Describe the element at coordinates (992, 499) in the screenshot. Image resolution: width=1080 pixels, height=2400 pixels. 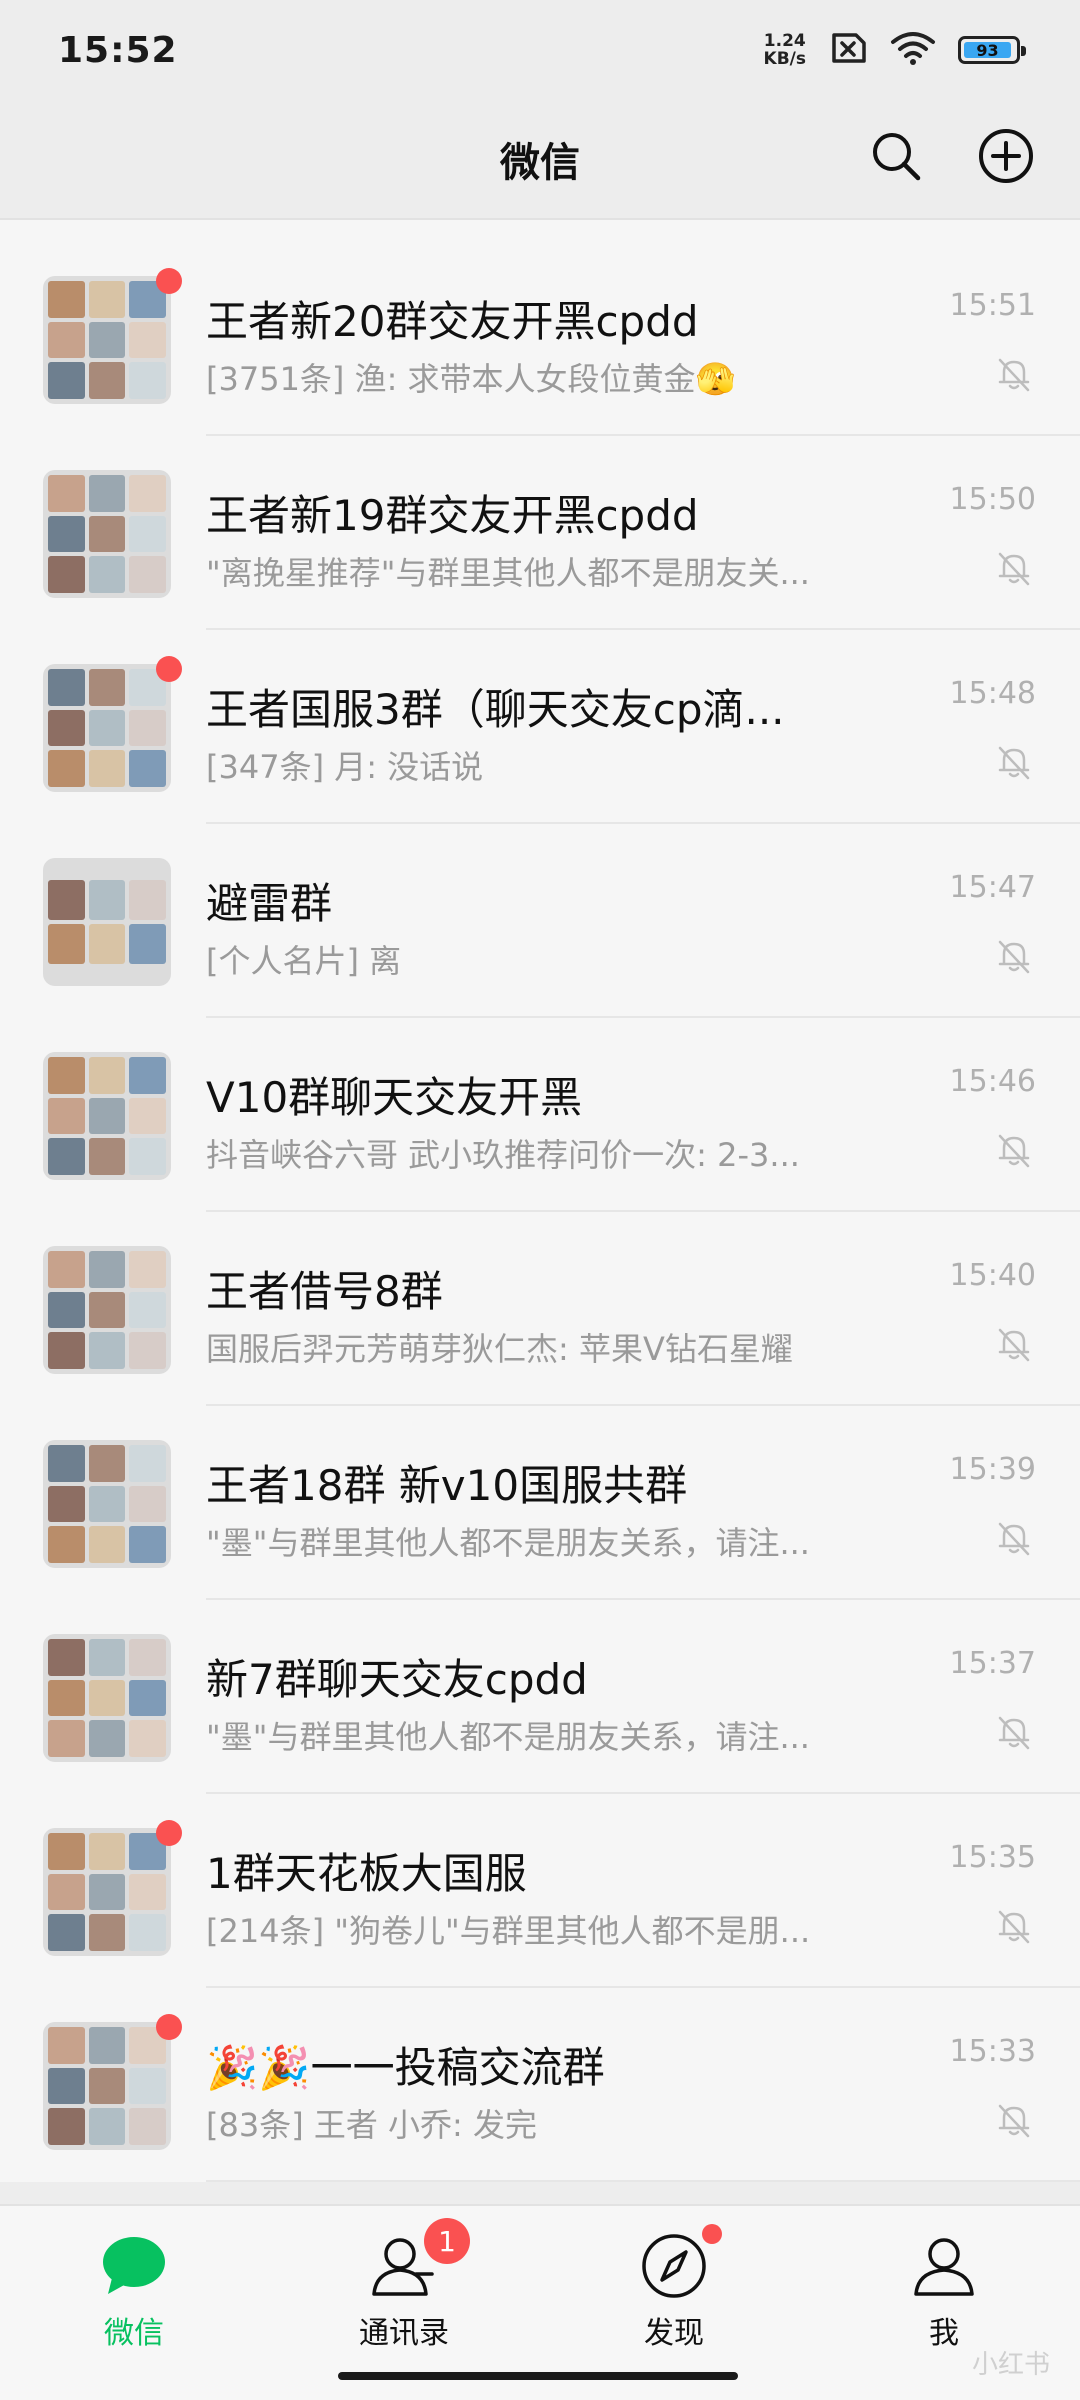
I see `chat-time: 15:50` at that location.